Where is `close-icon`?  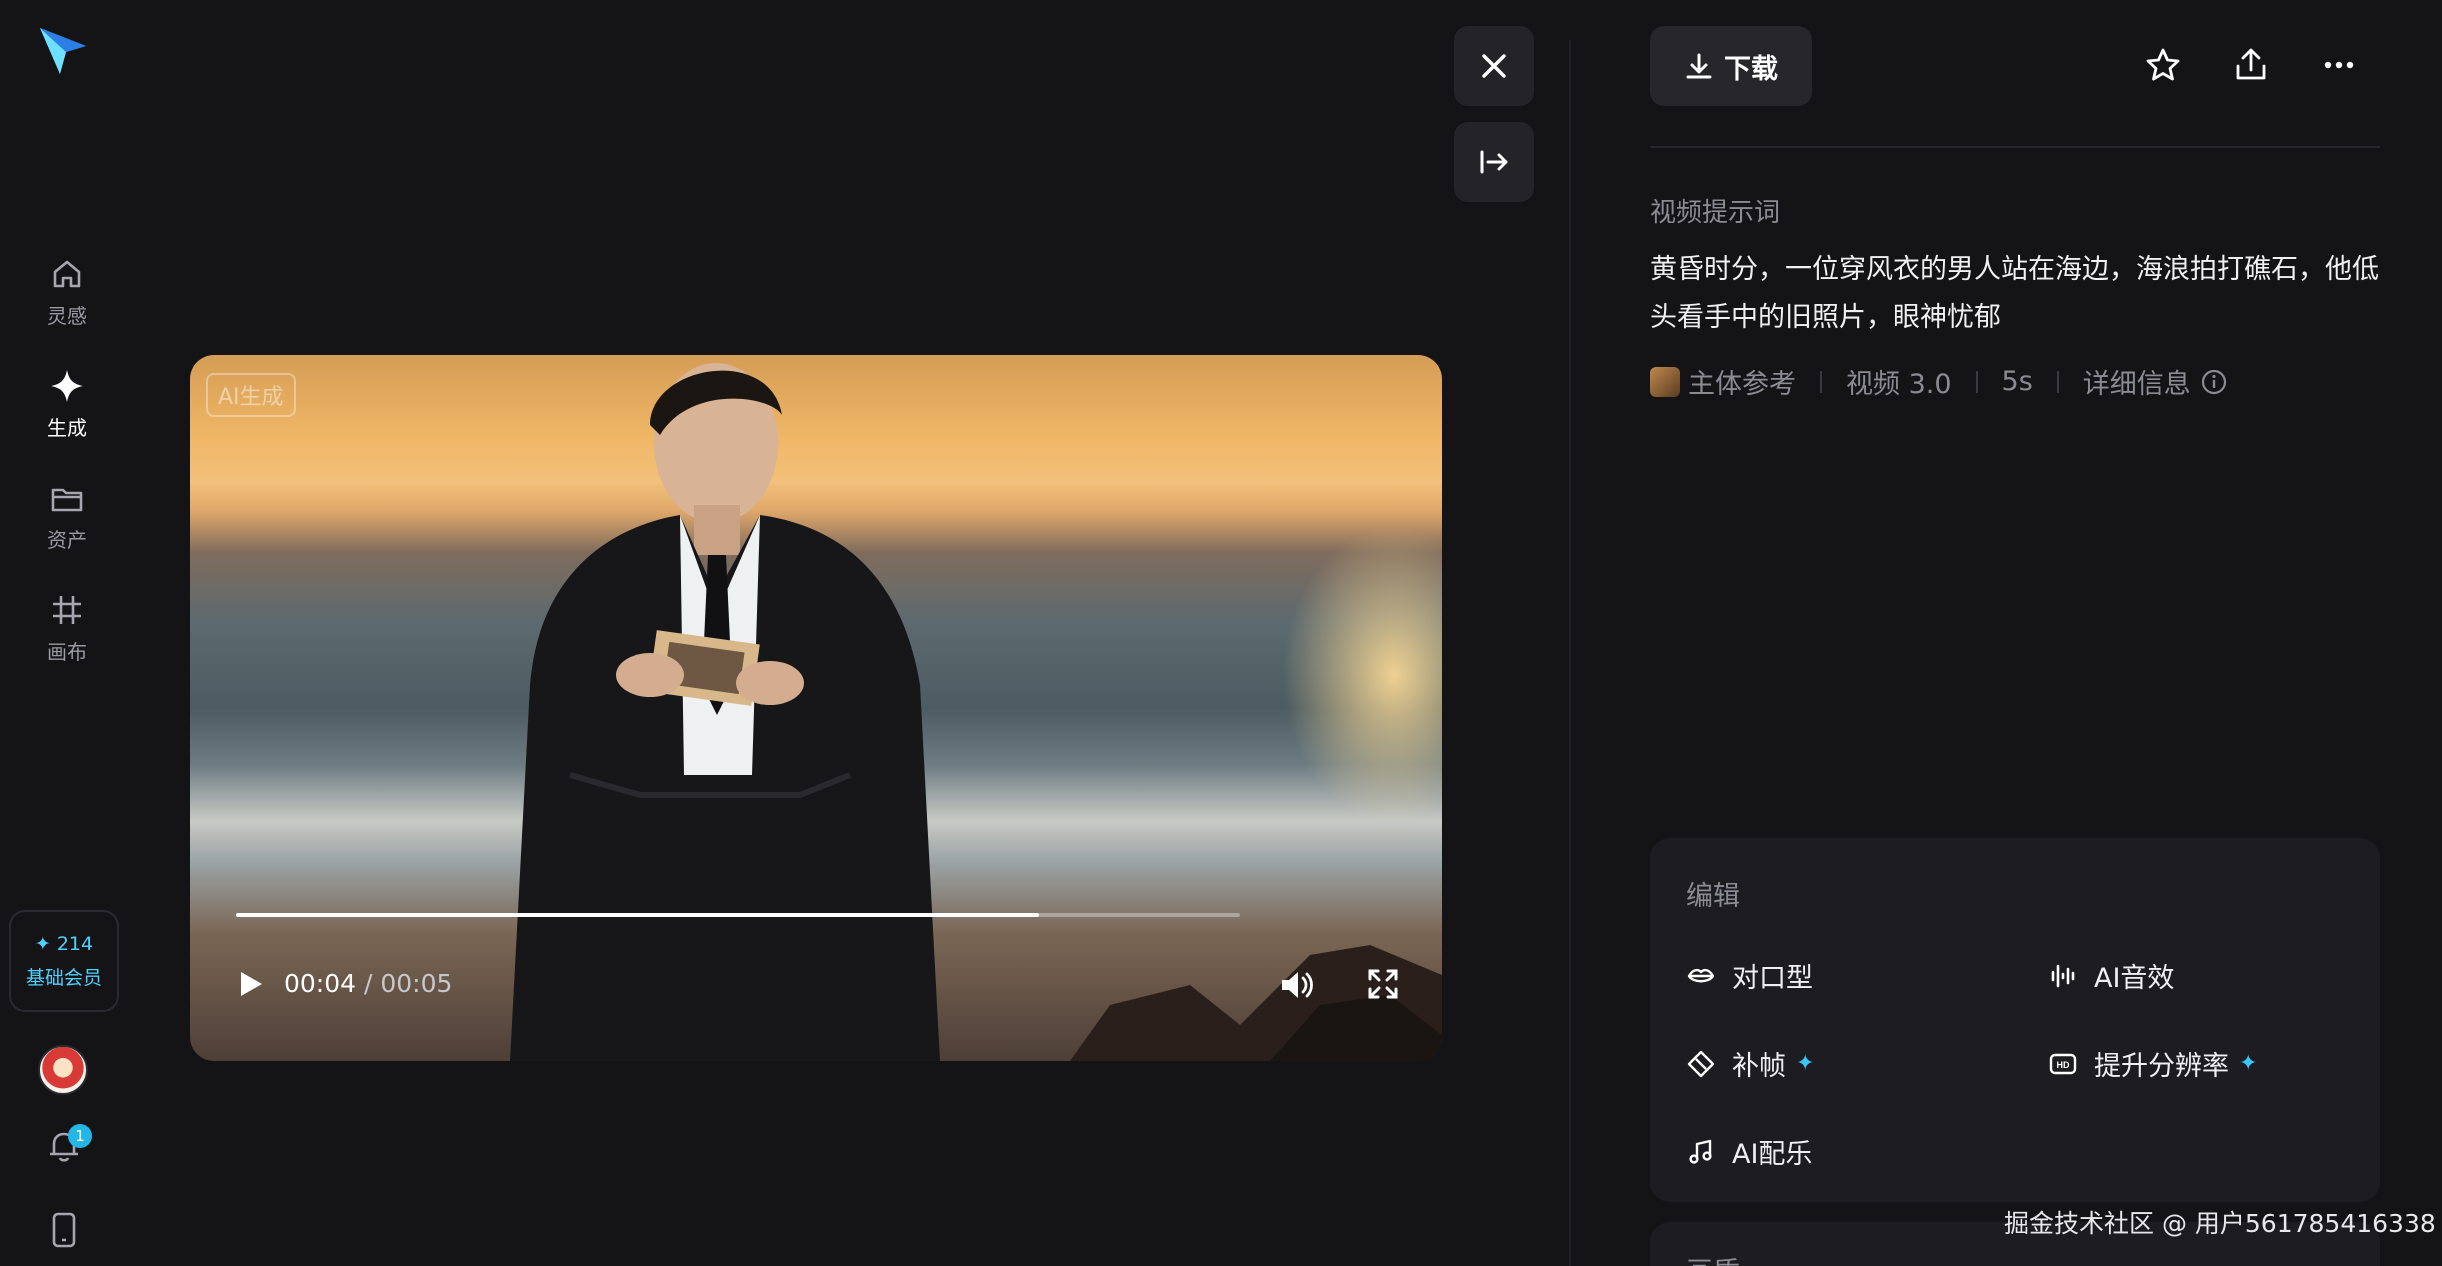 close-icon is located at coordinates (1494, 66).